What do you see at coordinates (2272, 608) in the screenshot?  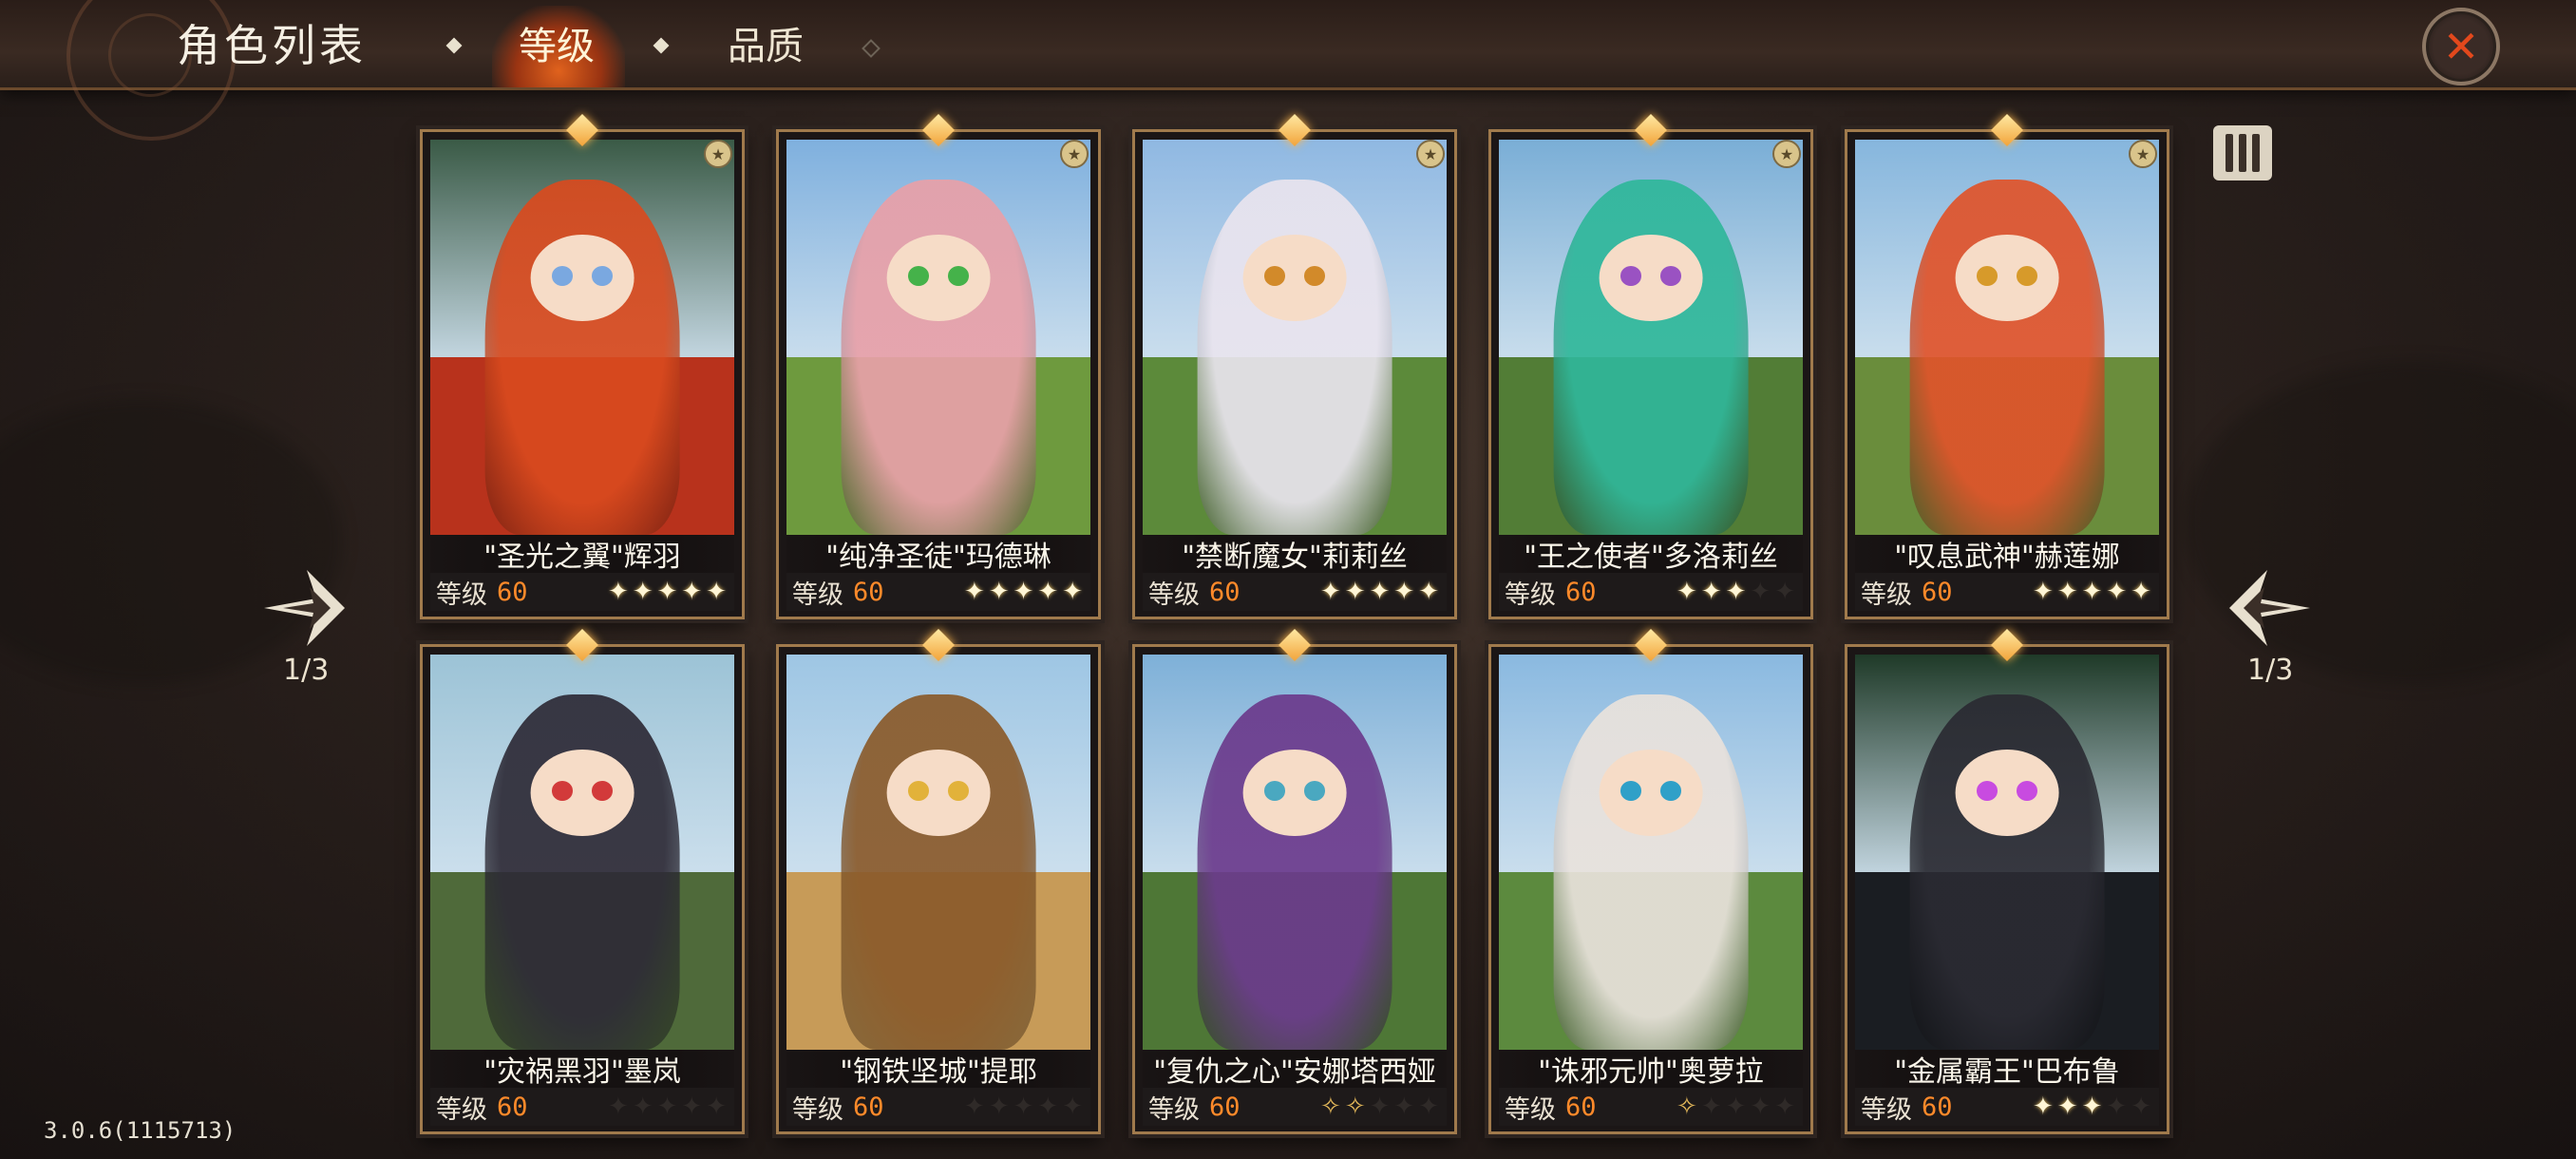 I see `next-page-arrow-icon` at bounding box center [2272, 608].